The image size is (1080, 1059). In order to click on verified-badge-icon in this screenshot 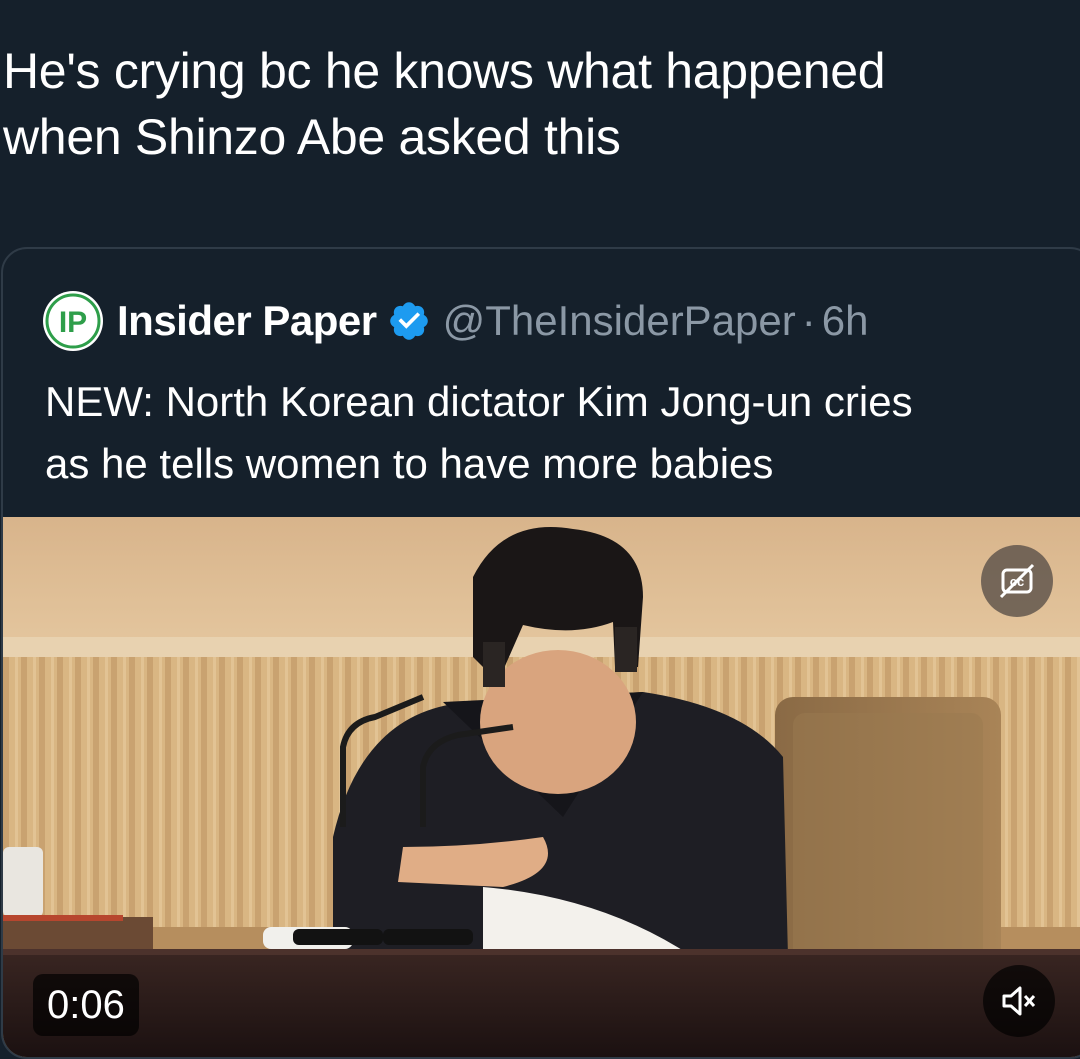, I will do `click(408, 321)`.